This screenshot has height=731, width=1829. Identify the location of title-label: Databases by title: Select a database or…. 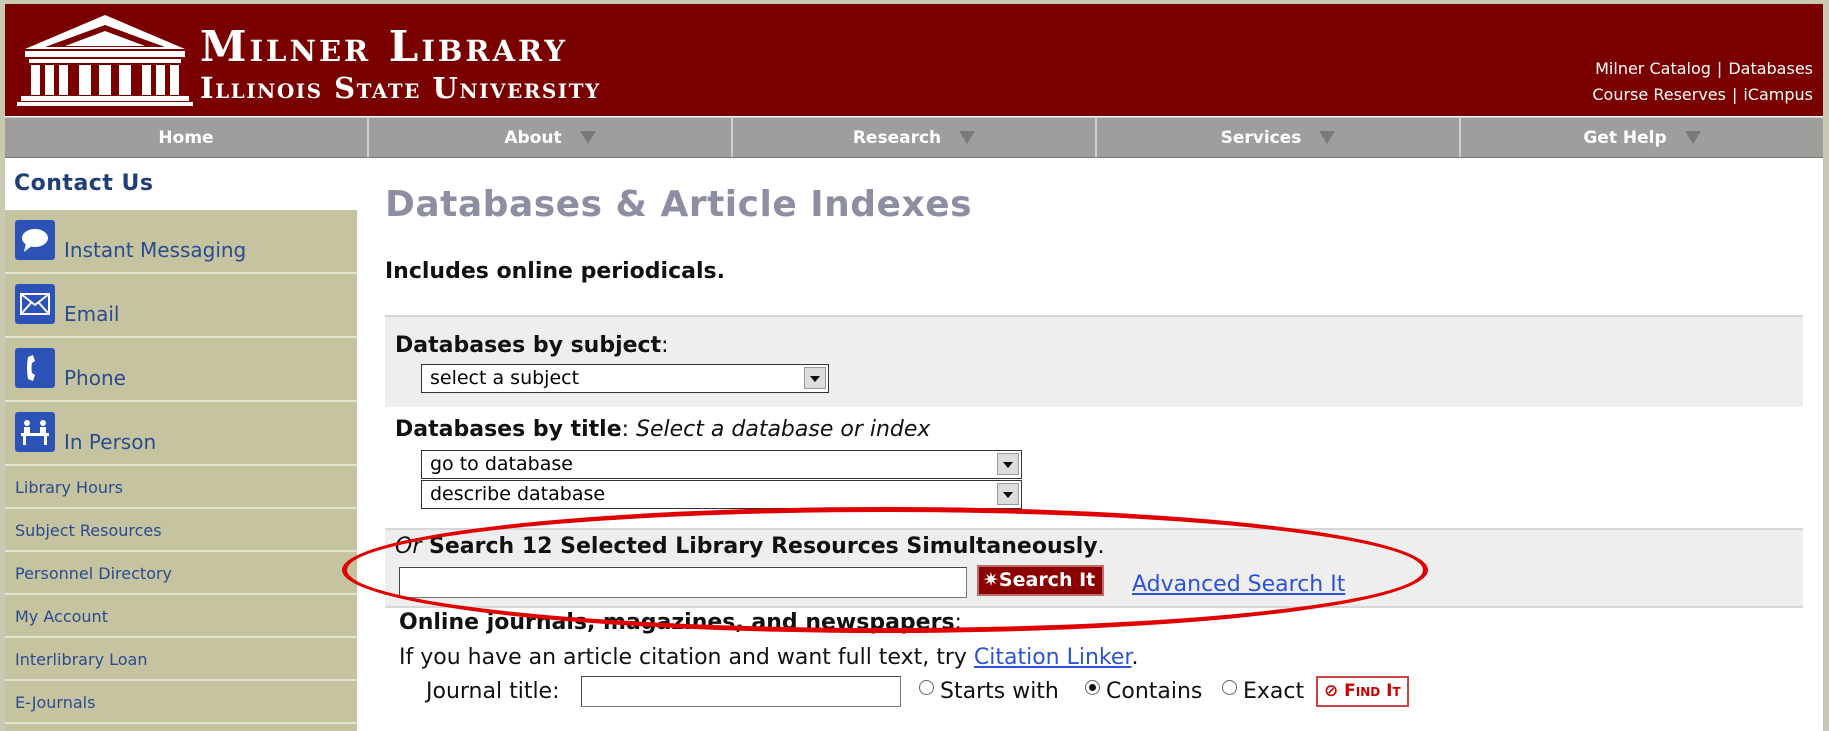
(662, 429).